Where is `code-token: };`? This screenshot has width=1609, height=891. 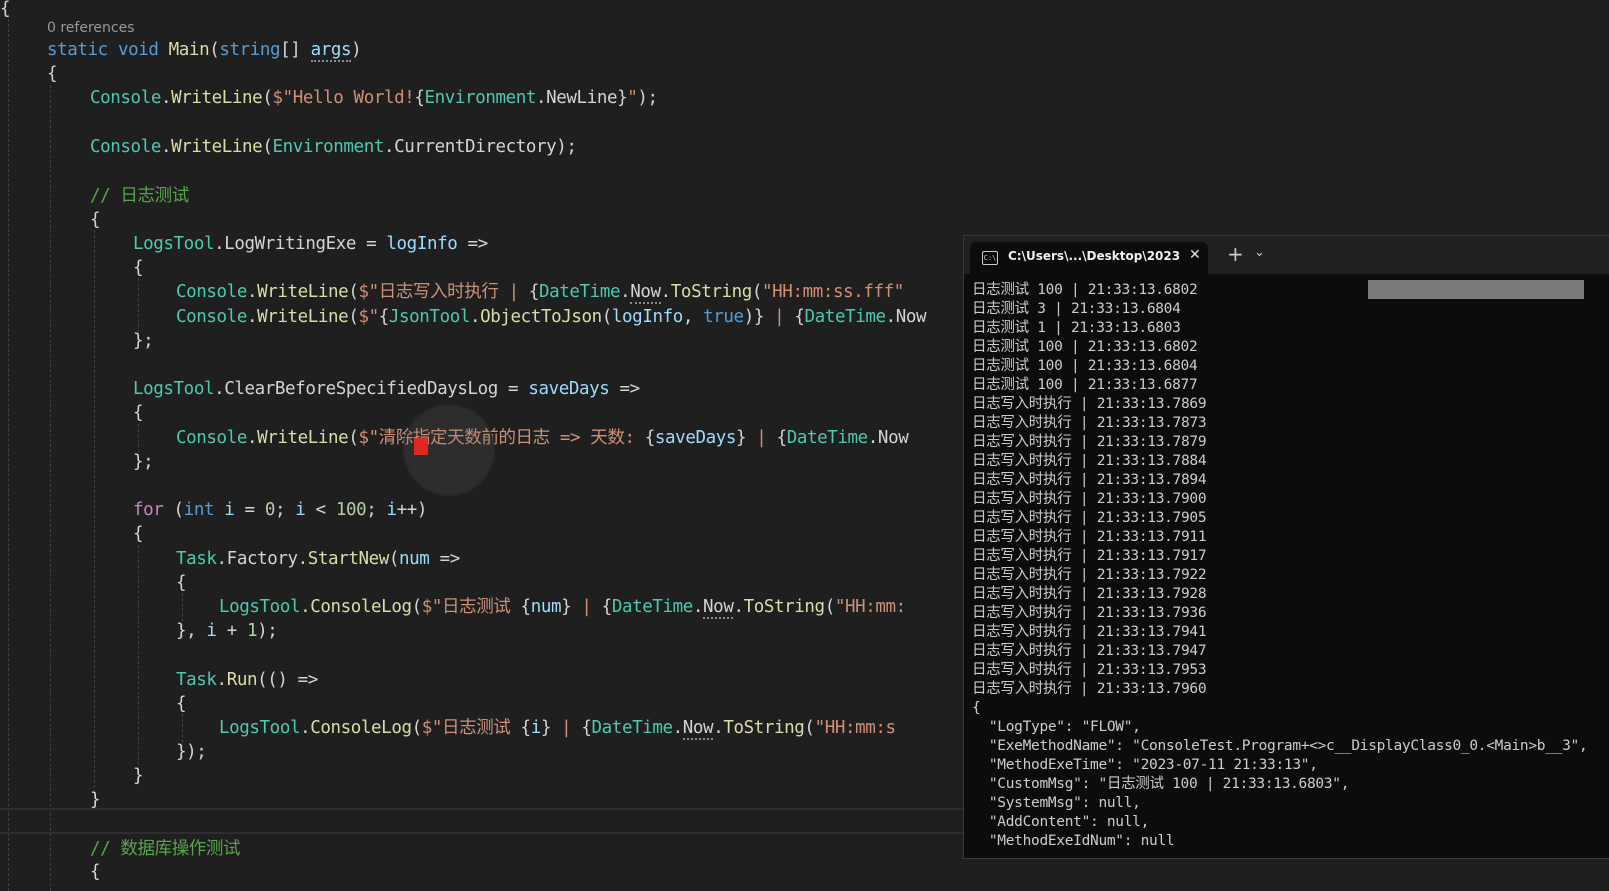 code-token: }; is located at coordinates (143, 341).